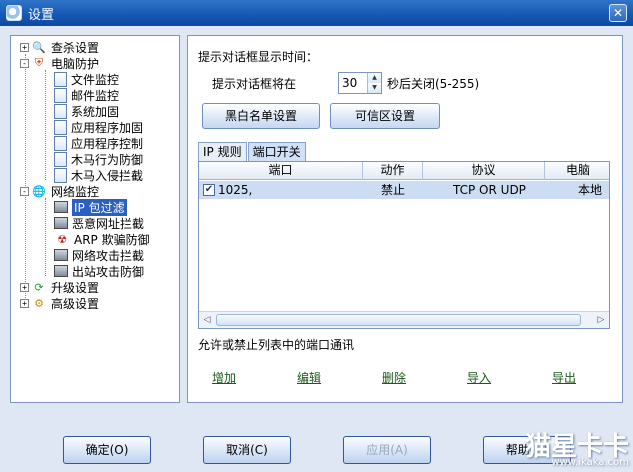 The image size is (633, 472). What do you see at coordinates (374, 88) in the screenshot?
I see `stepper-down-icon: ▼` at bounding box center [374, 88].